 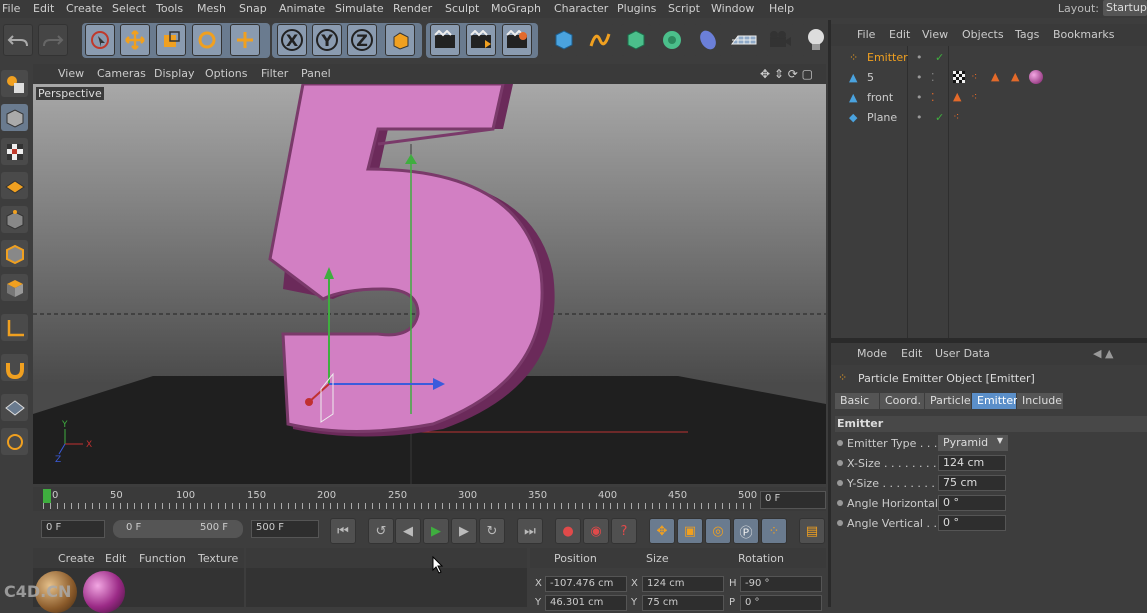 What do you see at coordinates (253, 8) in the screenshot?
I see `menu-snap: Snap` at bounding box center [253, 8].